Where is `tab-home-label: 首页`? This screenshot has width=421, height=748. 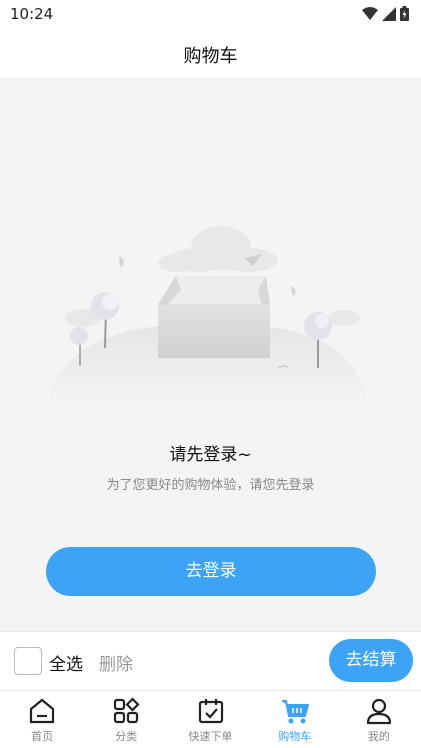 tab-home-label: 首页 is located at coordinates (42, 736).